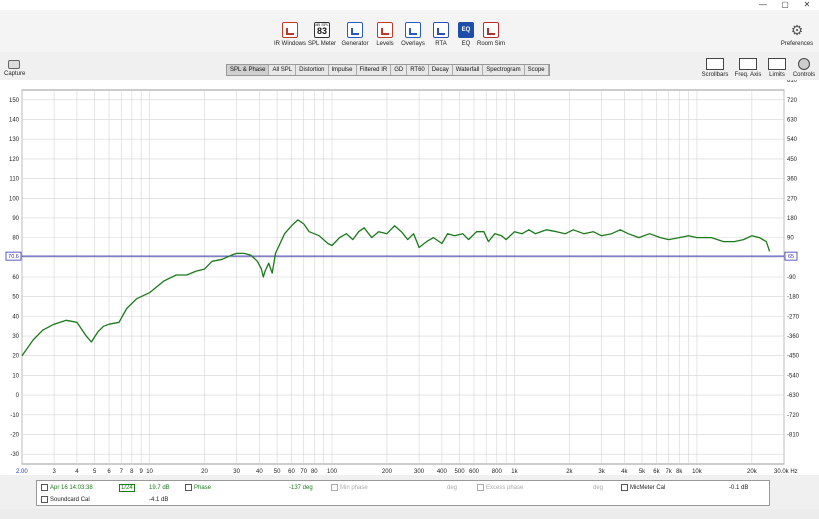  Describe the element at coordinates (314, 472) in the screenshot. I see `x-tick-label: 80` at that location.